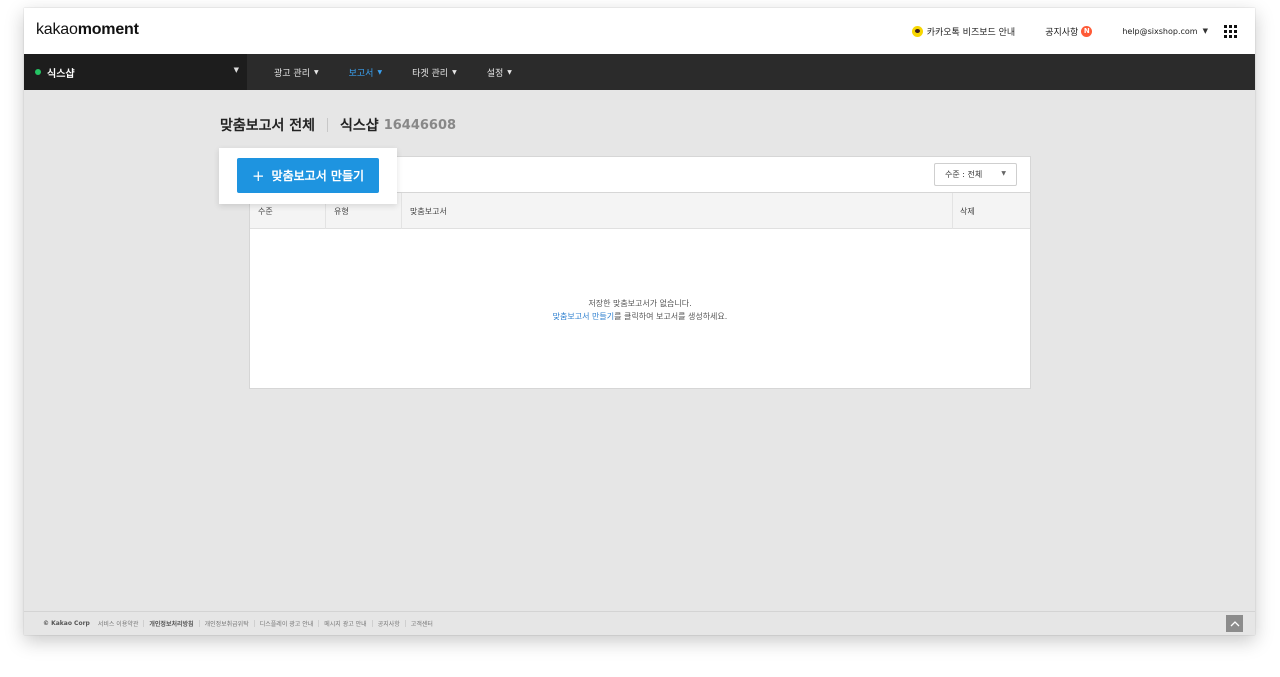  I want to click on logo-bold: moment, so click(108, 29).